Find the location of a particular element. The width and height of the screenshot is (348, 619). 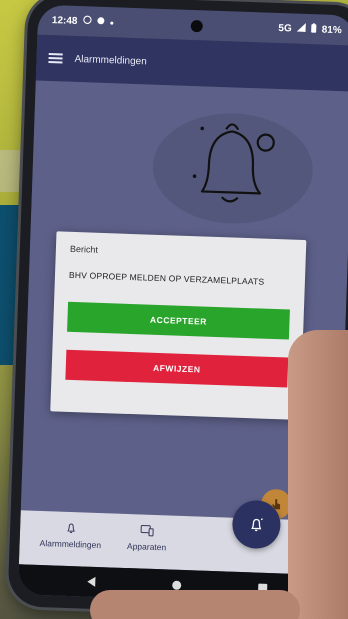

page-title: Alarmmeldingen is located at coordinates (110, 60).